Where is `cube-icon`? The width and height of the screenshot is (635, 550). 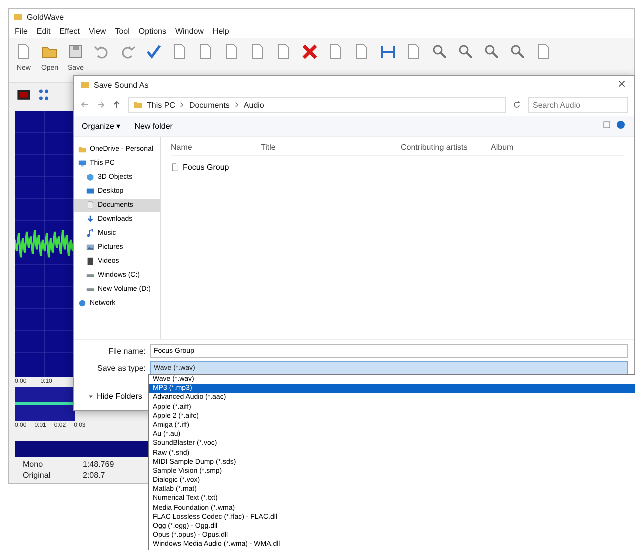 cube-icon is located at coordinates (90, 177).